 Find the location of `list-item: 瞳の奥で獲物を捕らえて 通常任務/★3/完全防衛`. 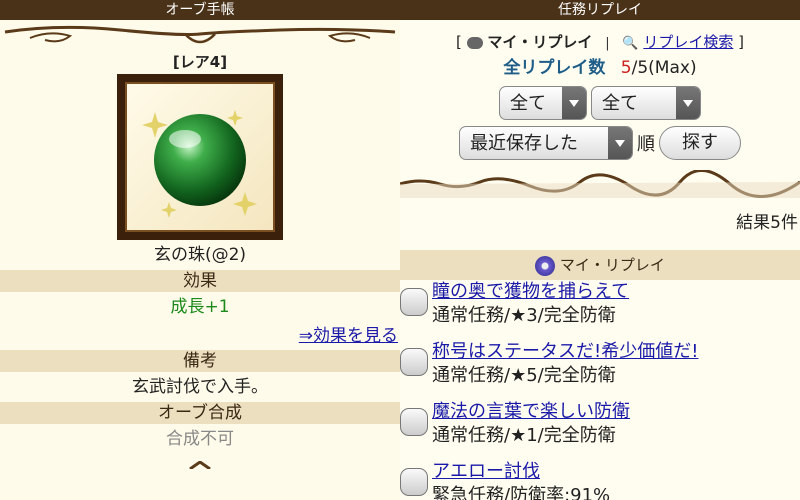

list-item: 瞳の奥で獲物を捕らえて 通常任務/★3/完全防衛 is located at coordinates (600, 310).